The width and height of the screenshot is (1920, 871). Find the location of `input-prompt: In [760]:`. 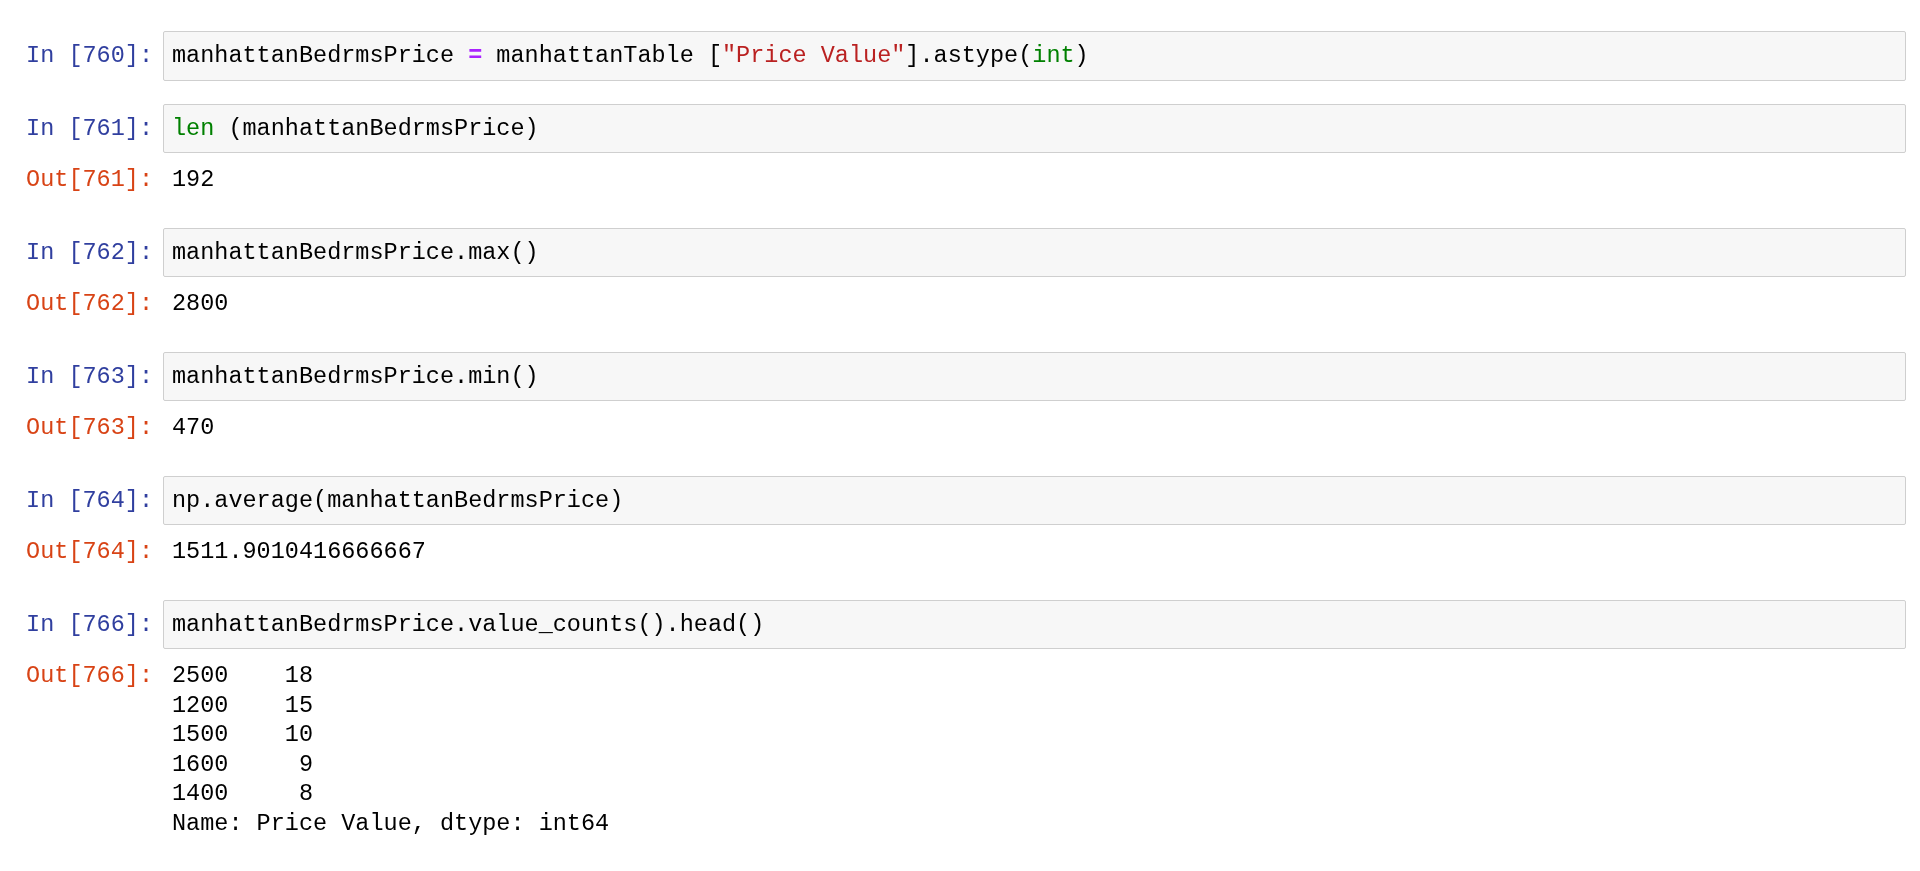

input-prompt: In [760]: is located at coordinates (89, 56).